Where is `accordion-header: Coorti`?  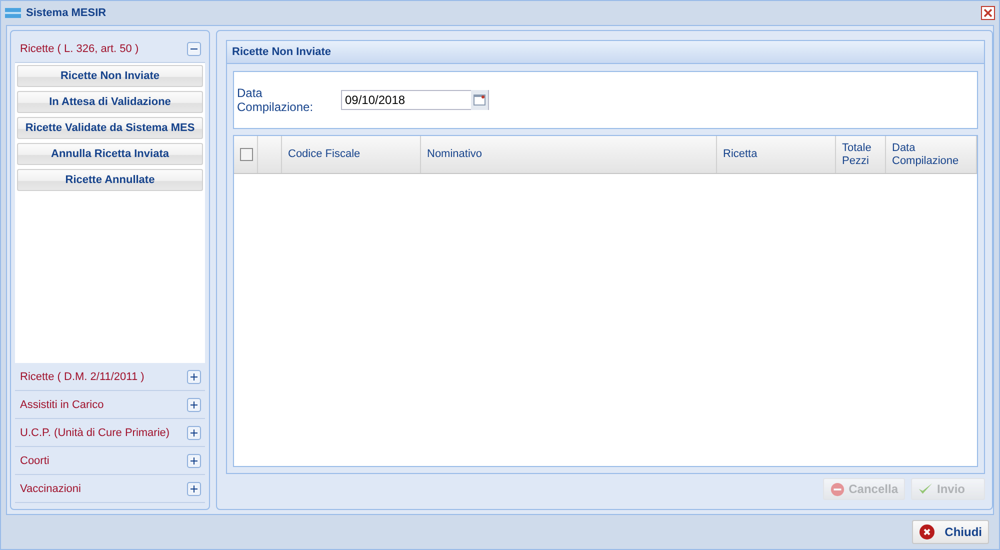
accordion-header: Coorti is located at coordinates (110, 461).